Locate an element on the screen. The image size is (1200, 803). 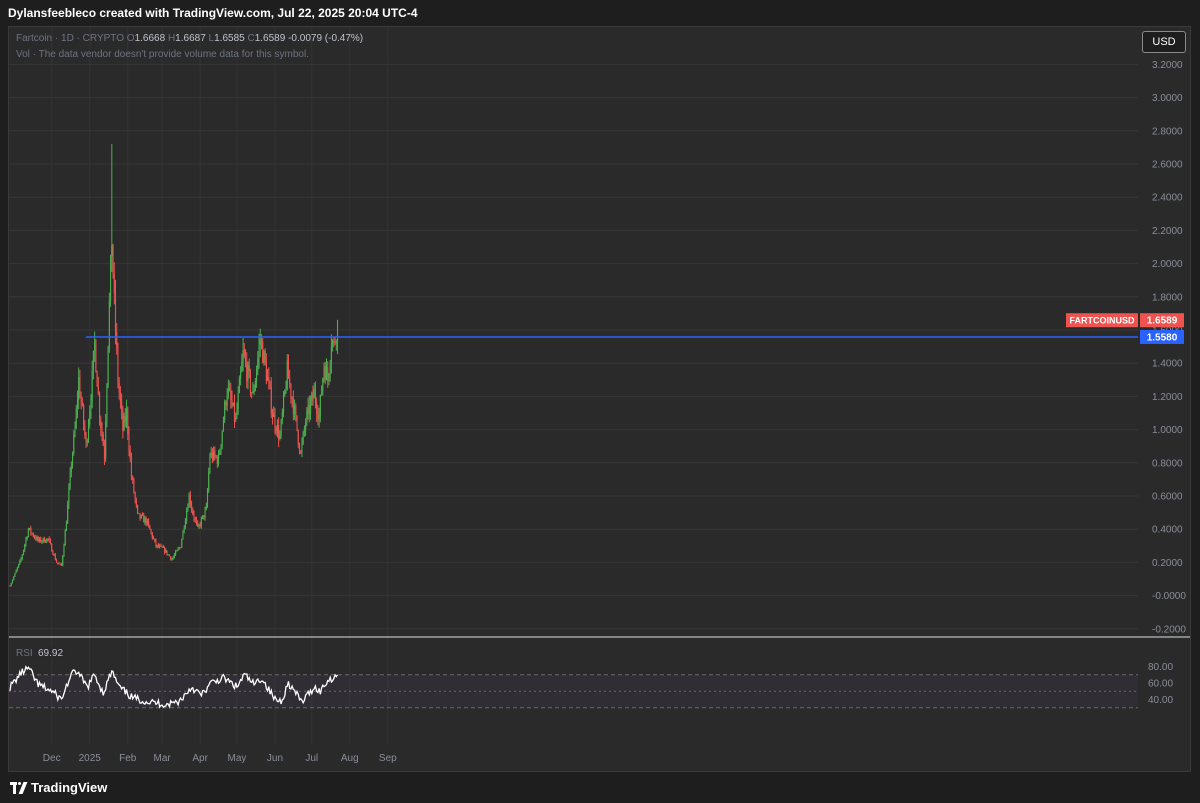
currency-button: USD is located at coordinates (1164, 42).